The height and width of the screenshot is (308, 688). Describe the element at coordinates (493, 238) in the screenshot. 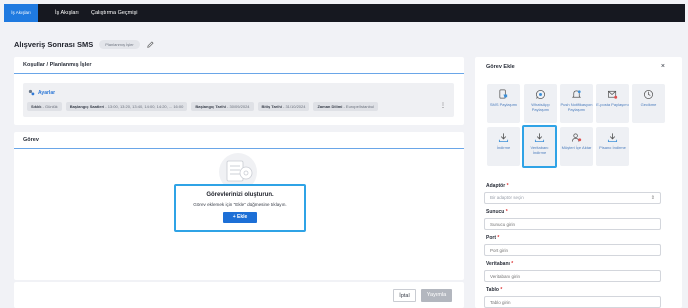

I see `port-label: Port *` at that location.